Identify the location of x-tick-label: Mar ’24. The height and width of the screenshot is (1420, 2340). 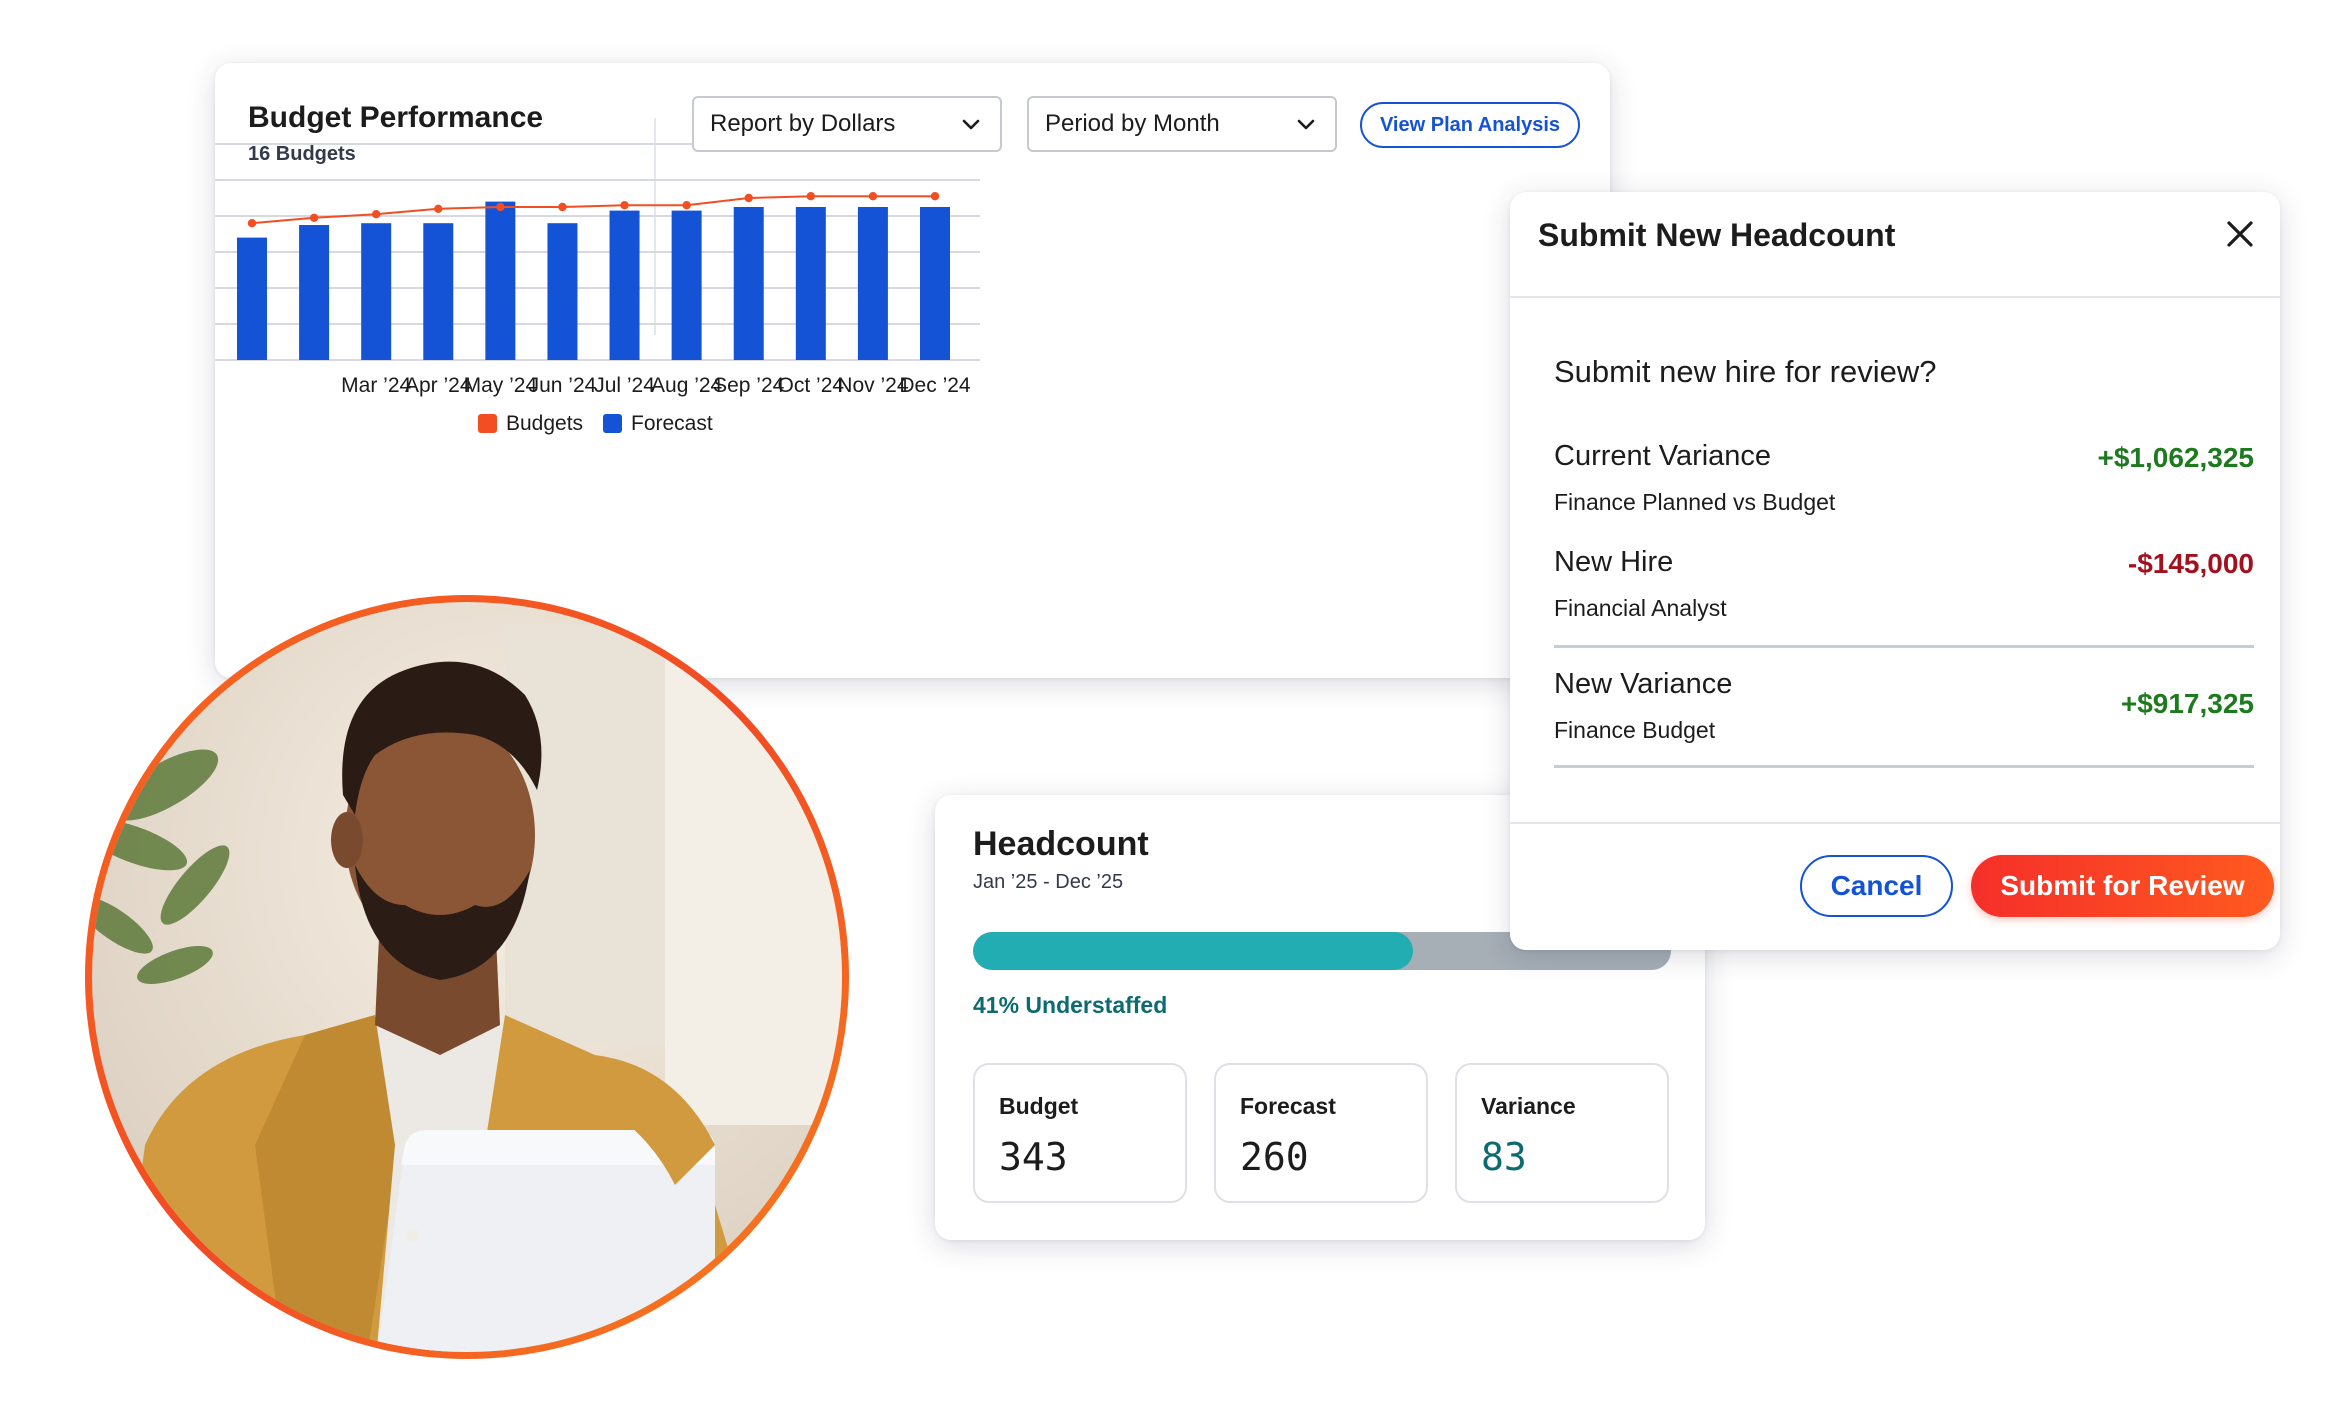
(376, 385).